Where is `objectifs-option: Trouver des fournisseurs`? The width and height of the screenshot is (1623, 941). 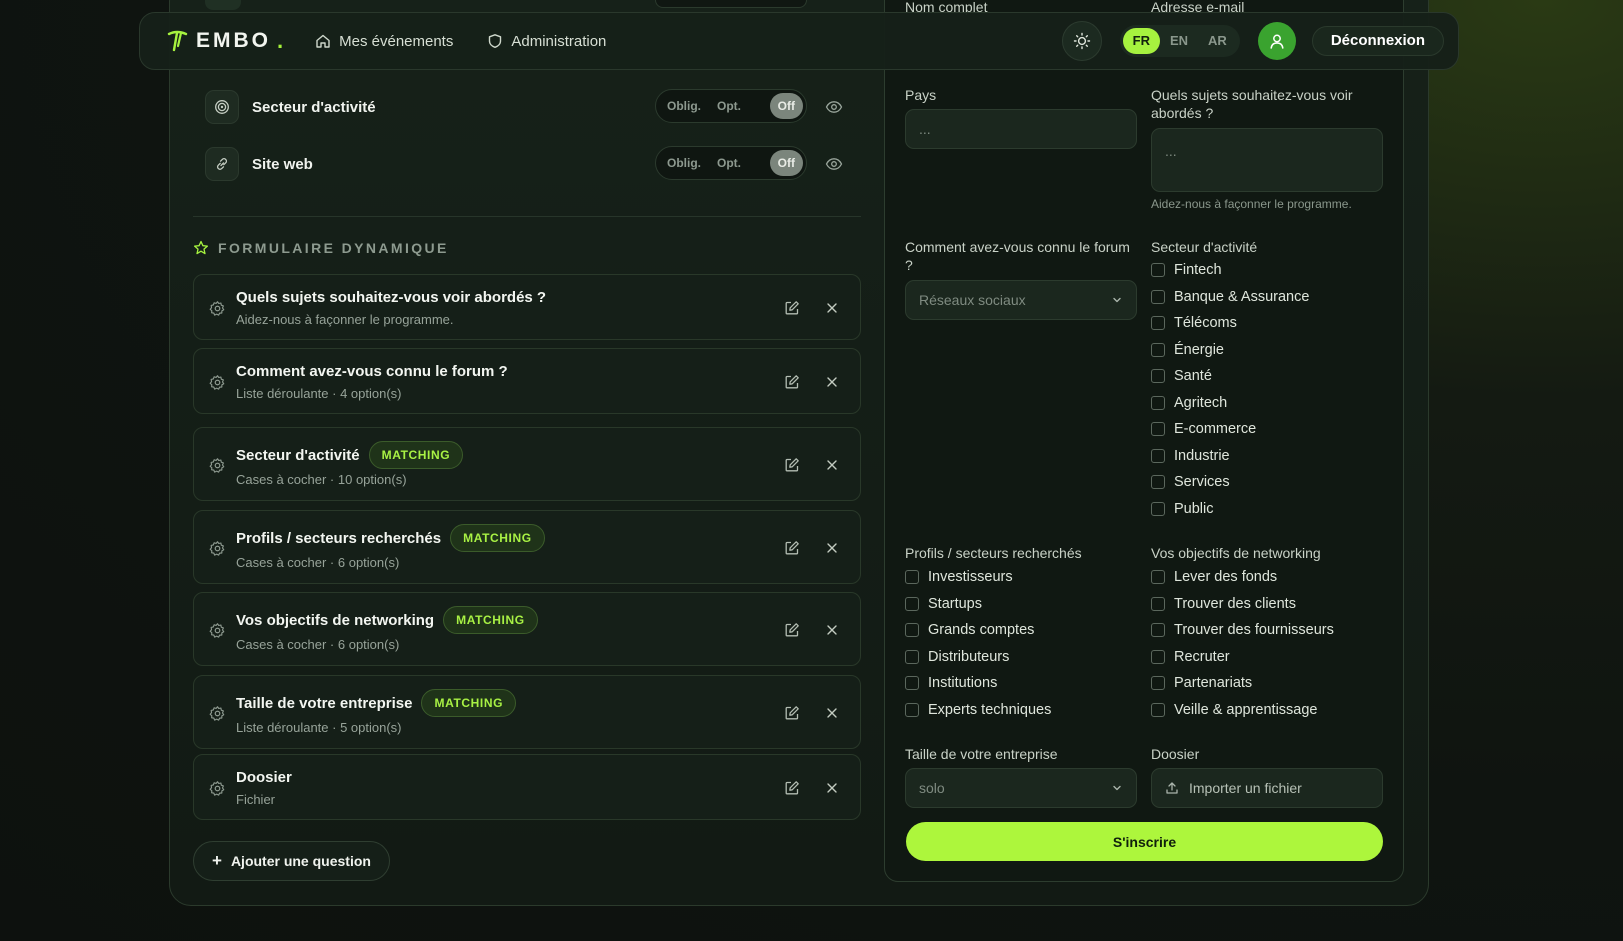 objectifs-option: Trouver des fournisseurs is located at coordinates (1242, 630).